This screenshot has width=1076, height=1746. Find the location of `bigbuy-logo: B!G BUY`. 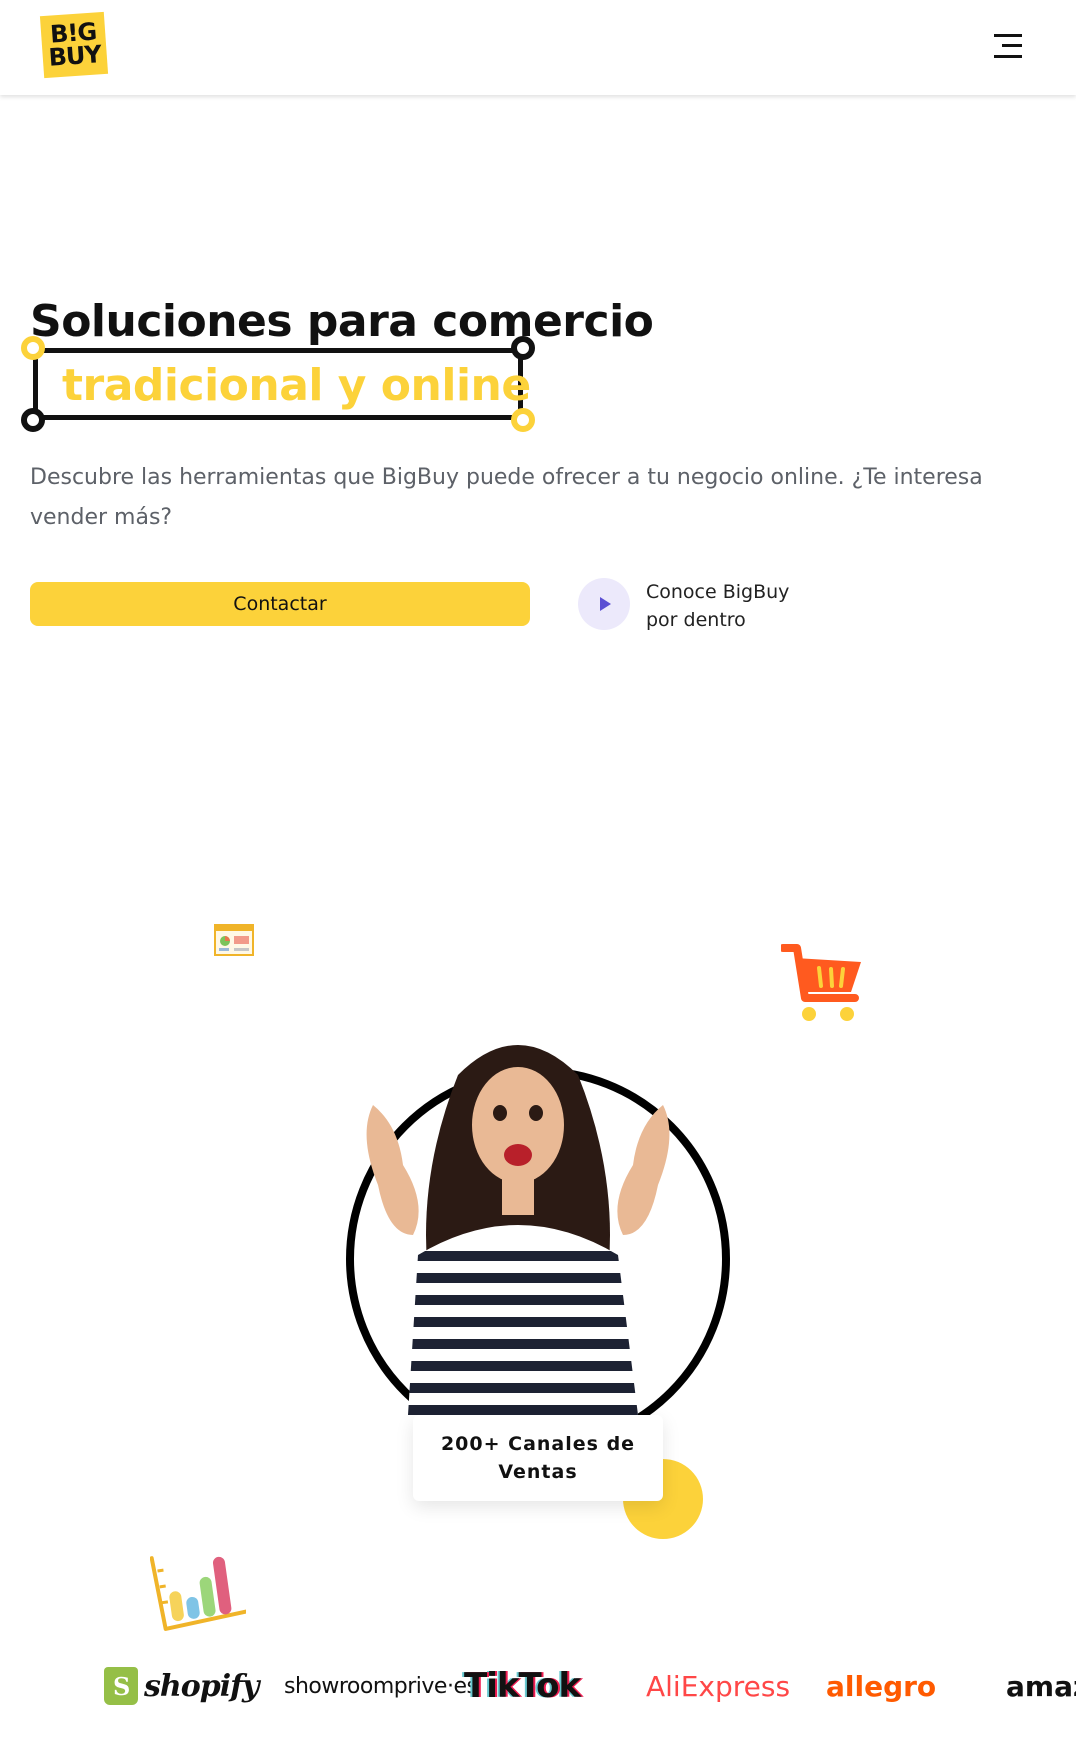

bigbuy-logo: B!G BUY is located at coordinates (74, 45).